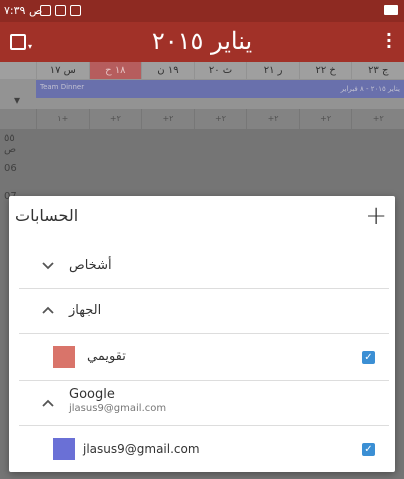  What do you see at coordinates (202, 449) in the screenshot?
I see `calendar-item-google: jlasus9@gmail.com ✓` at bounding box center [202, 449].